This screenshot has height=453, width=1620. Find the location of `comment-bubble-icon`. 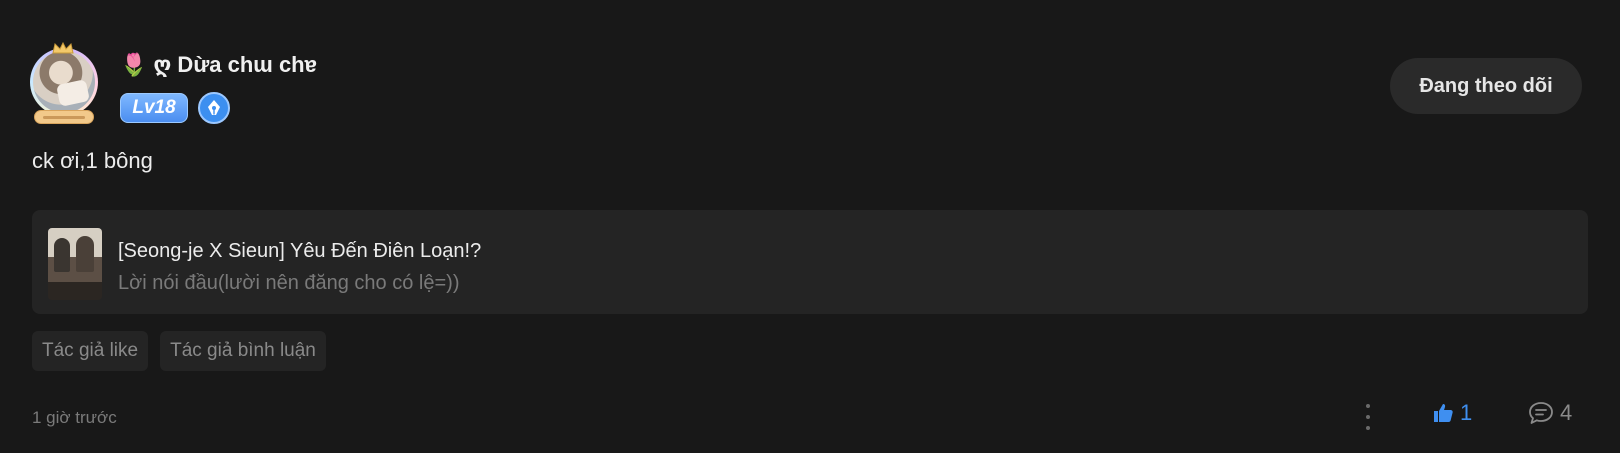

comment-bubble-icon is located at coordinates (1541, 413).